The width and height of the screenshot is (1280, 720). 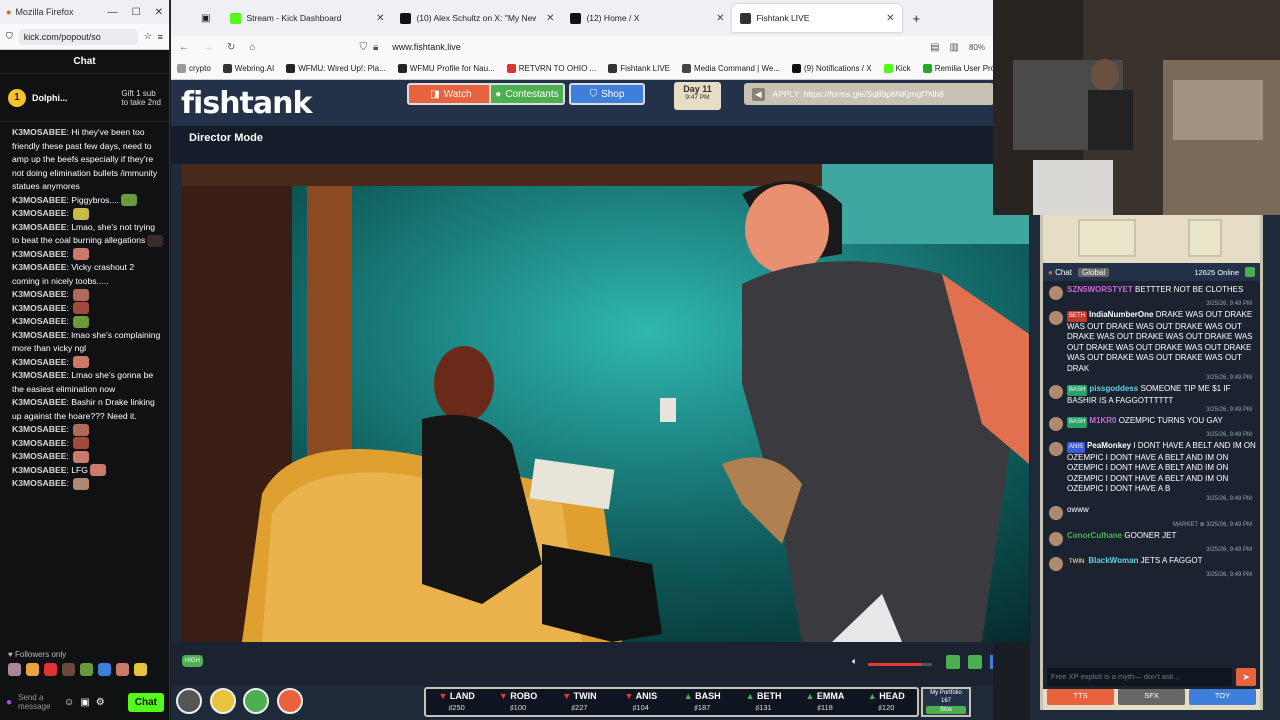 I want to click on forward-icon: →, so click(x=208, y=47).